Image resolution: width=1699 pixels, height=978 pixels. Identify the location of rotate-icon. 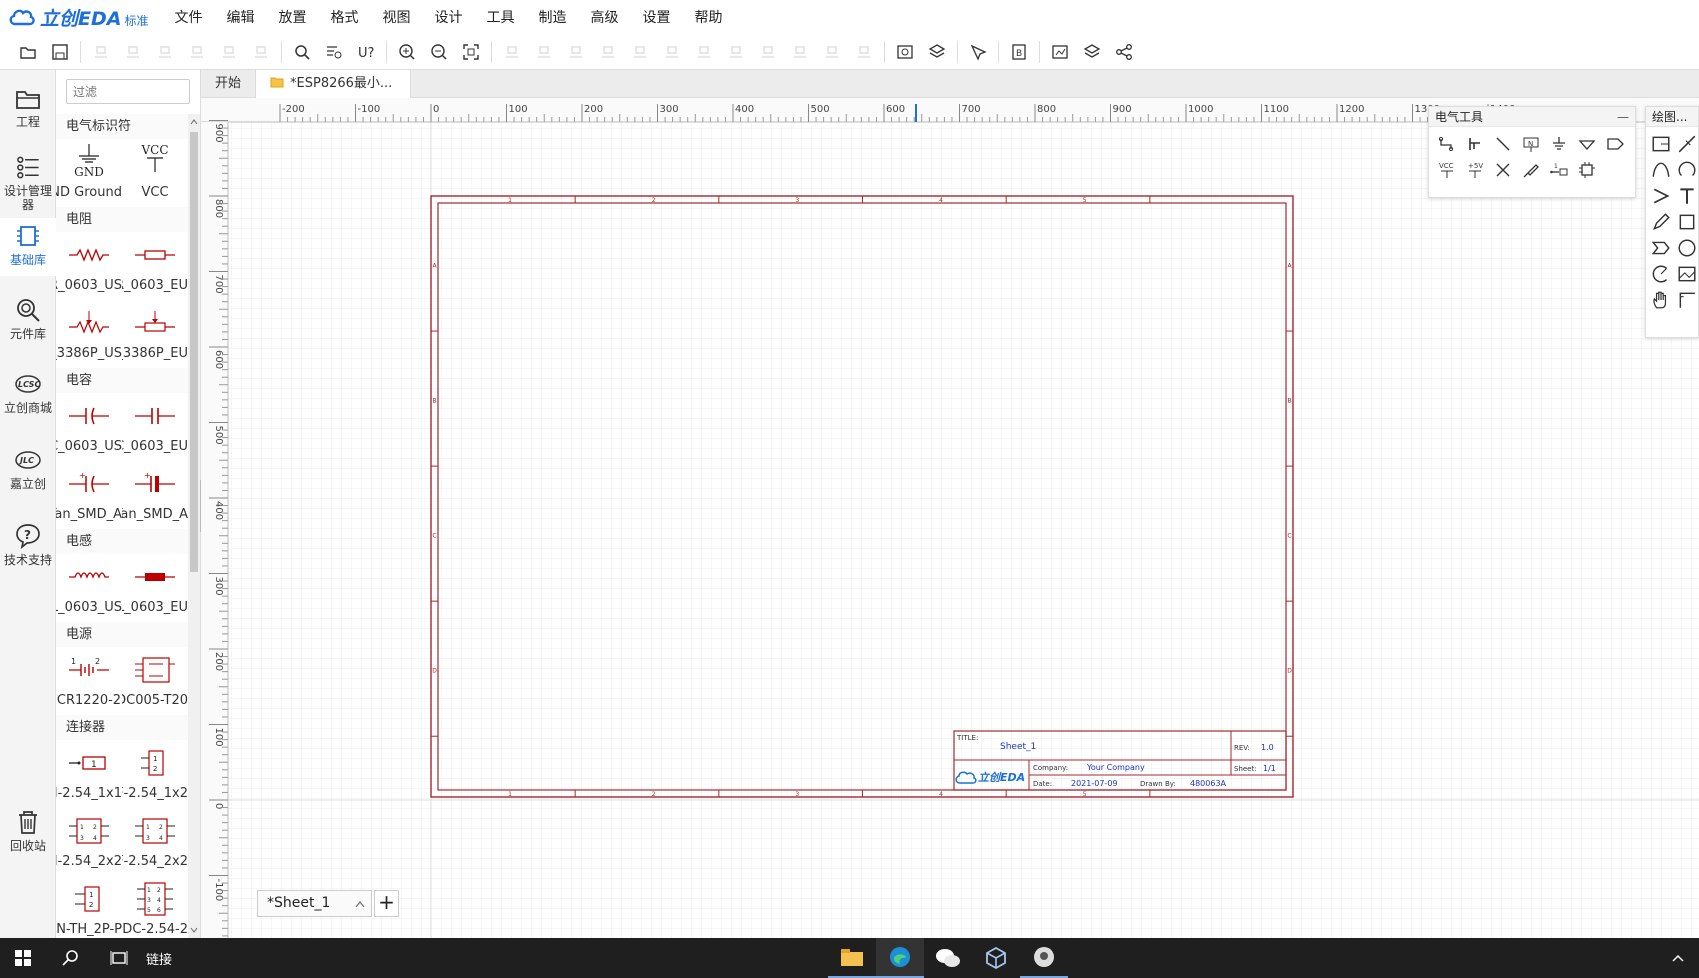
(608, 52).